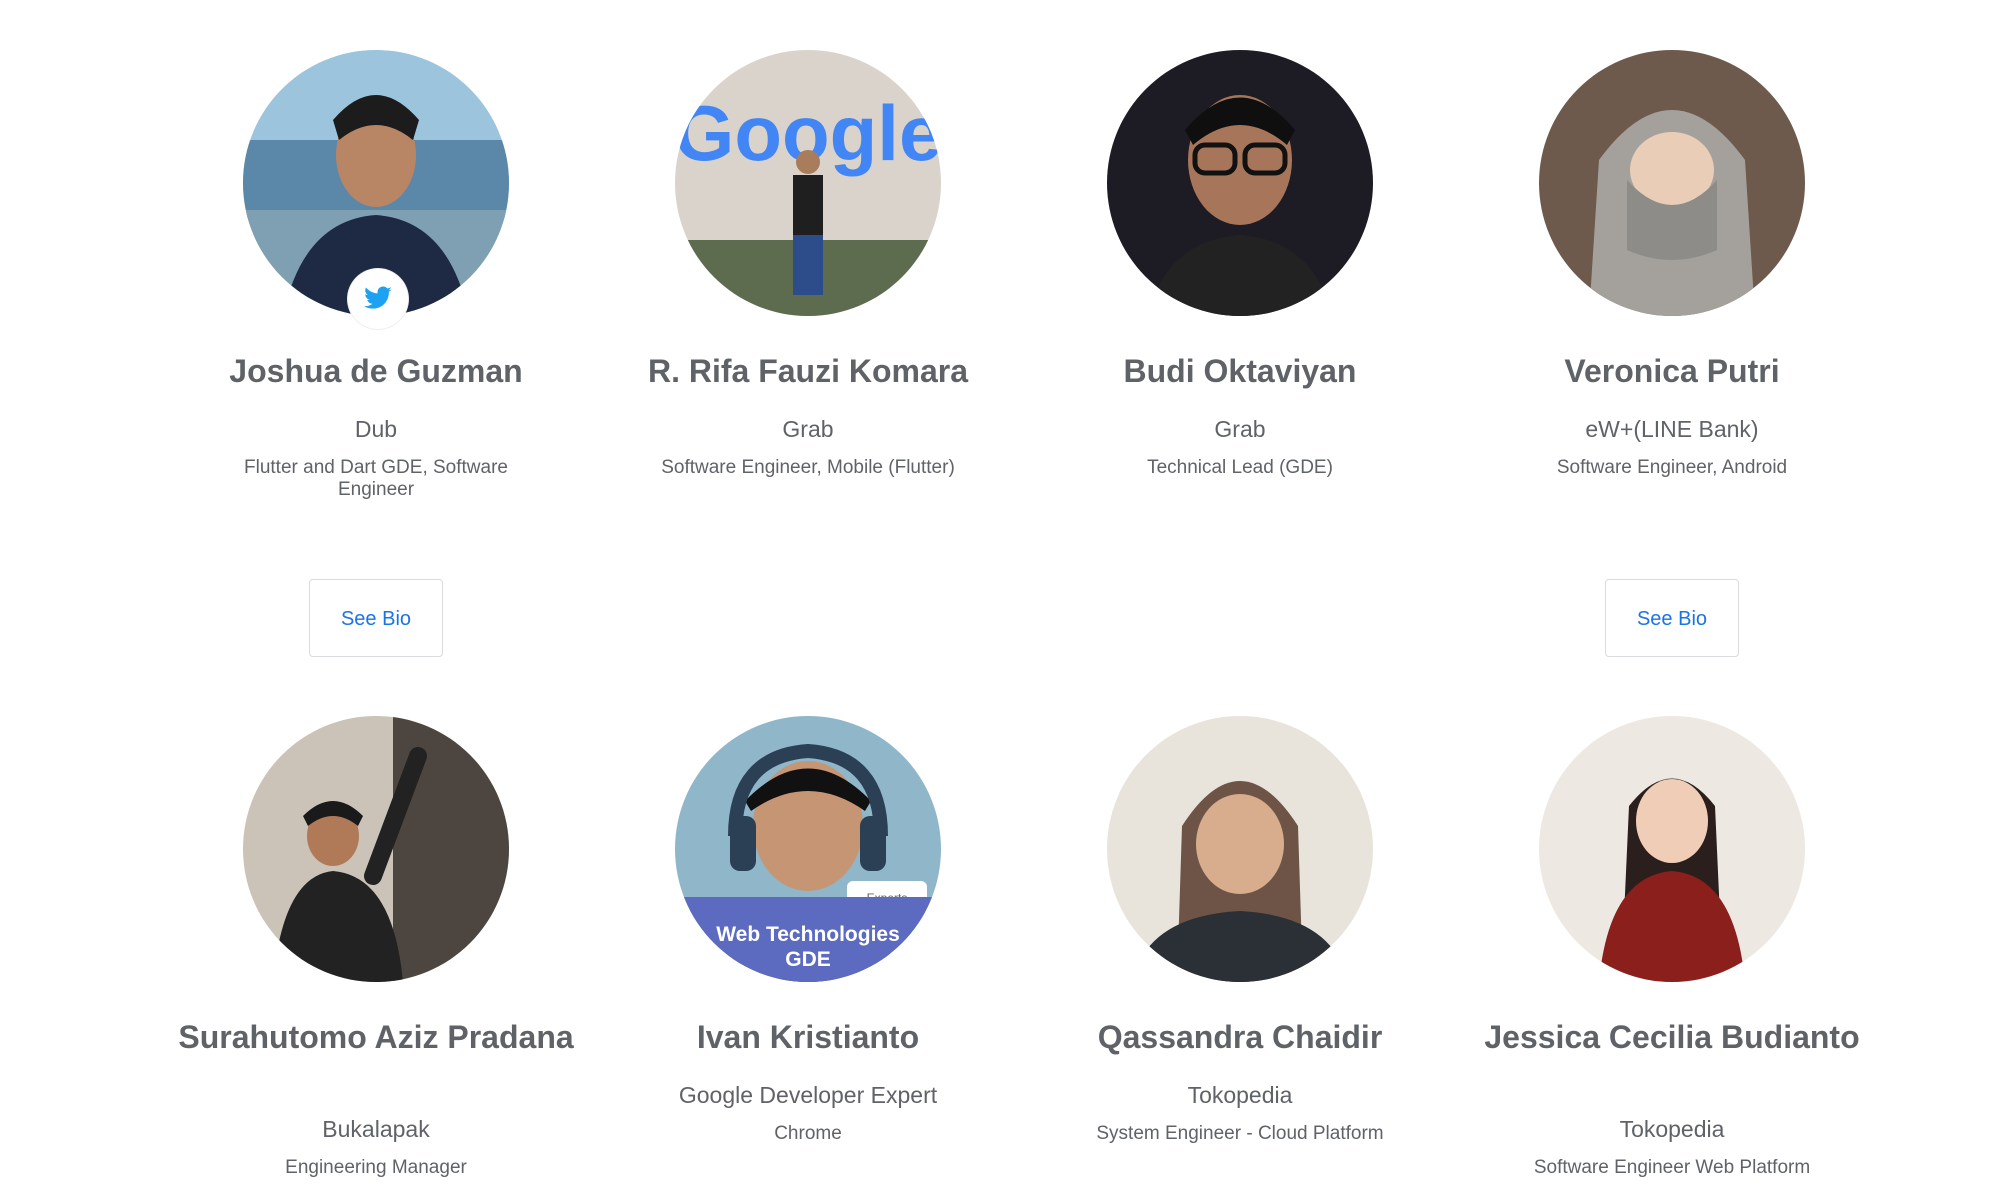 This screenshot has height=1186, width=2003. Describe the element at coordinates (1240, 1037) in the screenshot. I see `speaker-name: Qassandra Chaidir` at that location.